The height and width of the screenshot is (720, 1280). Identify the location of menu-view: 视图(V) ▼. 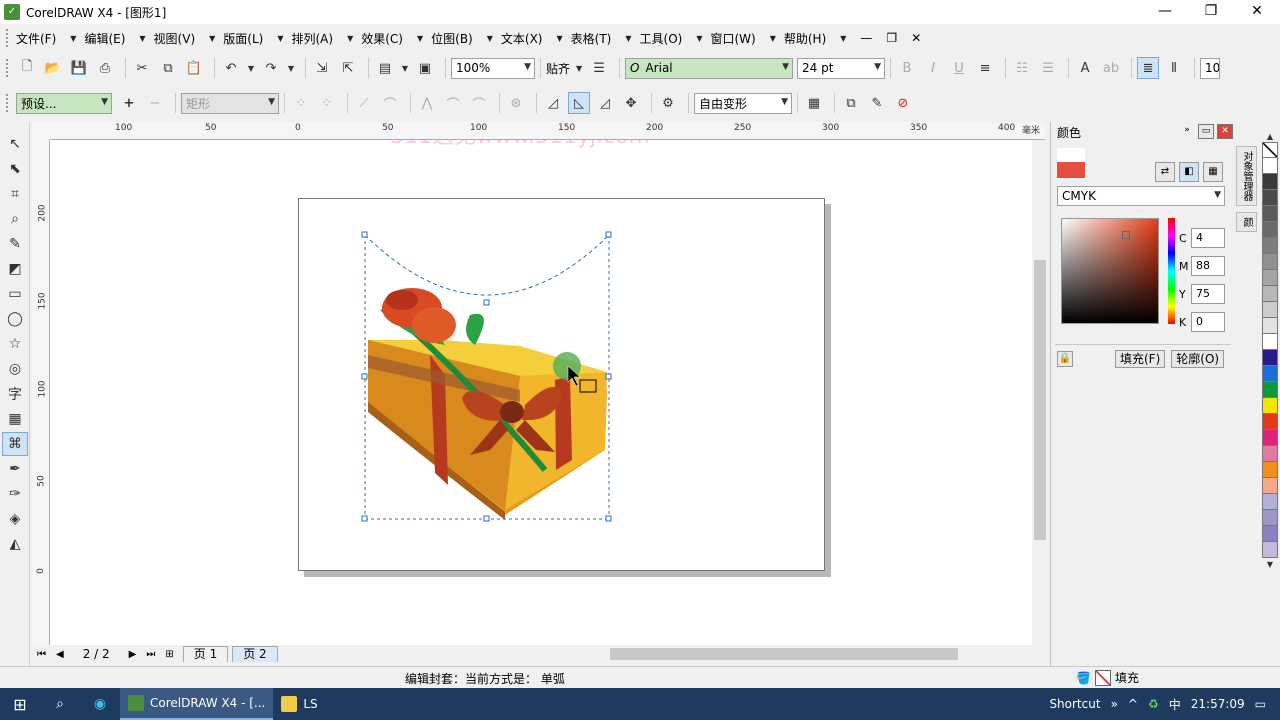
(185, 38).